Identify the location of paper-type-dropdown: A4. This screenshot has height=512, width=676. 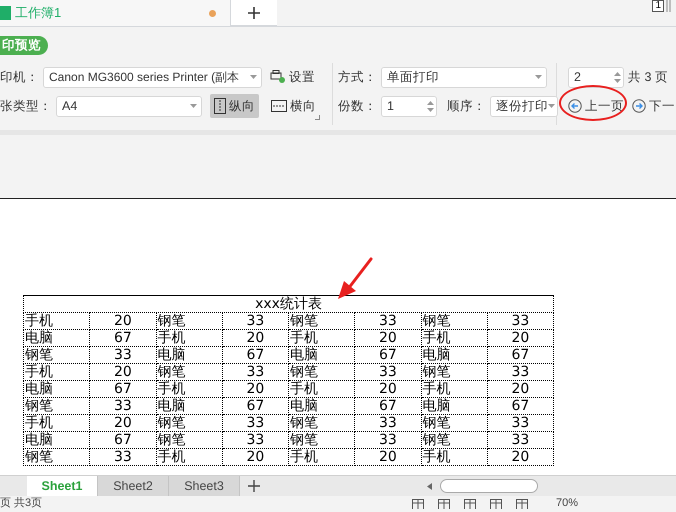
(129, 106).